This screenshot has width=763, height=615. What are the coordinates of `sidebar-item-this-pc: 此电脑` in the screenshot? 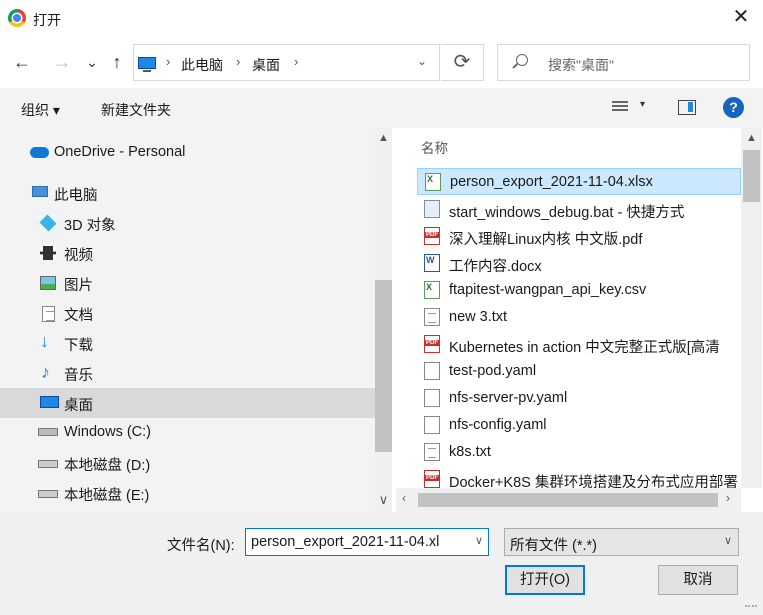 It's located at (187, 193).